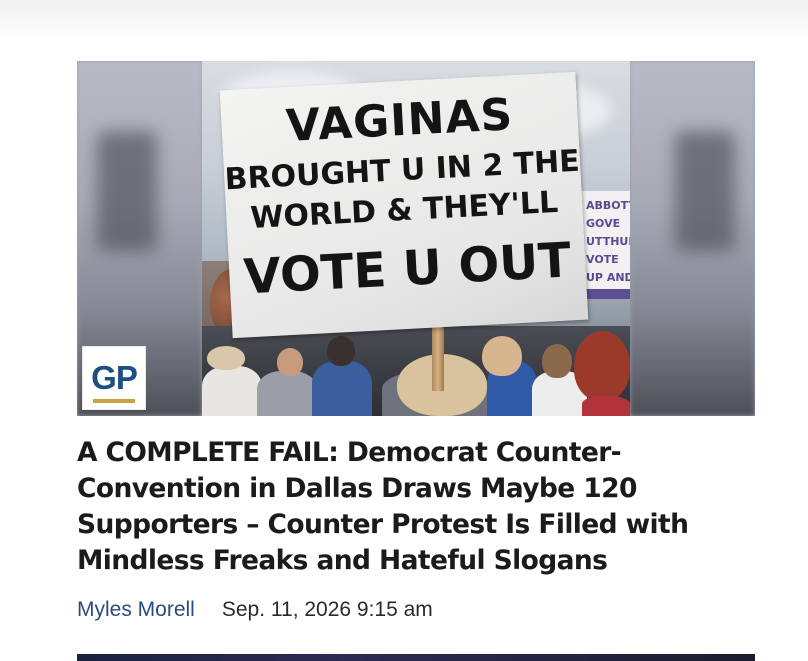  Describe the element at coordinates (608, 241) in the screenshot. I see `back-sign-line: UTTHUF` at that location.